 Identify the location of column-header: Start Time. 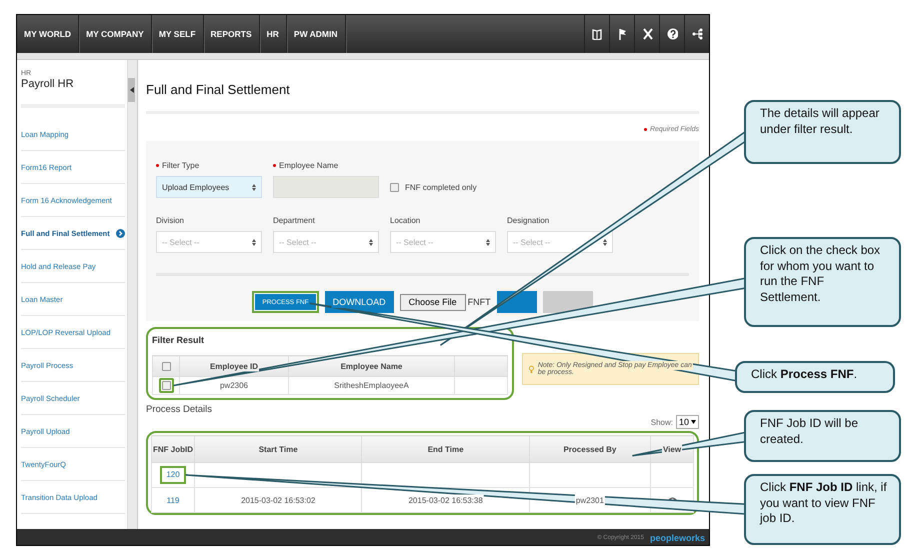
(278, 449).